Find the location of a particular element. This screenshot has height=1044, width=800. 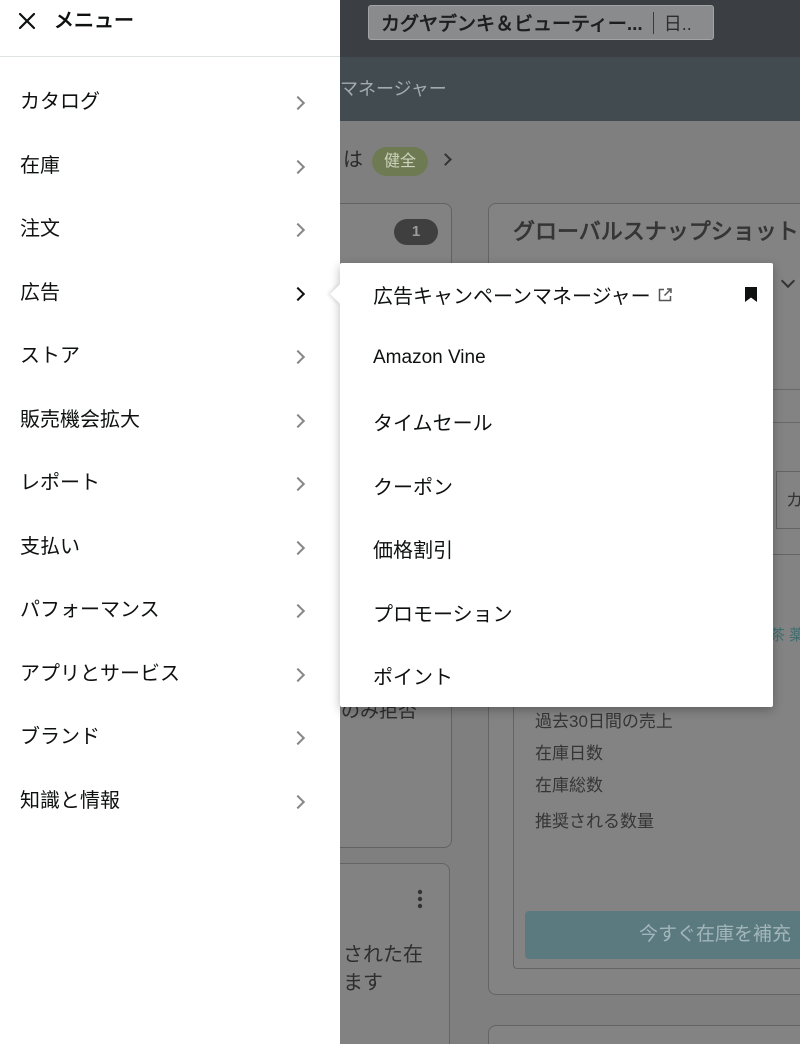

submenu-item-promotions: プロモーション is located at coordinates (556, 613).